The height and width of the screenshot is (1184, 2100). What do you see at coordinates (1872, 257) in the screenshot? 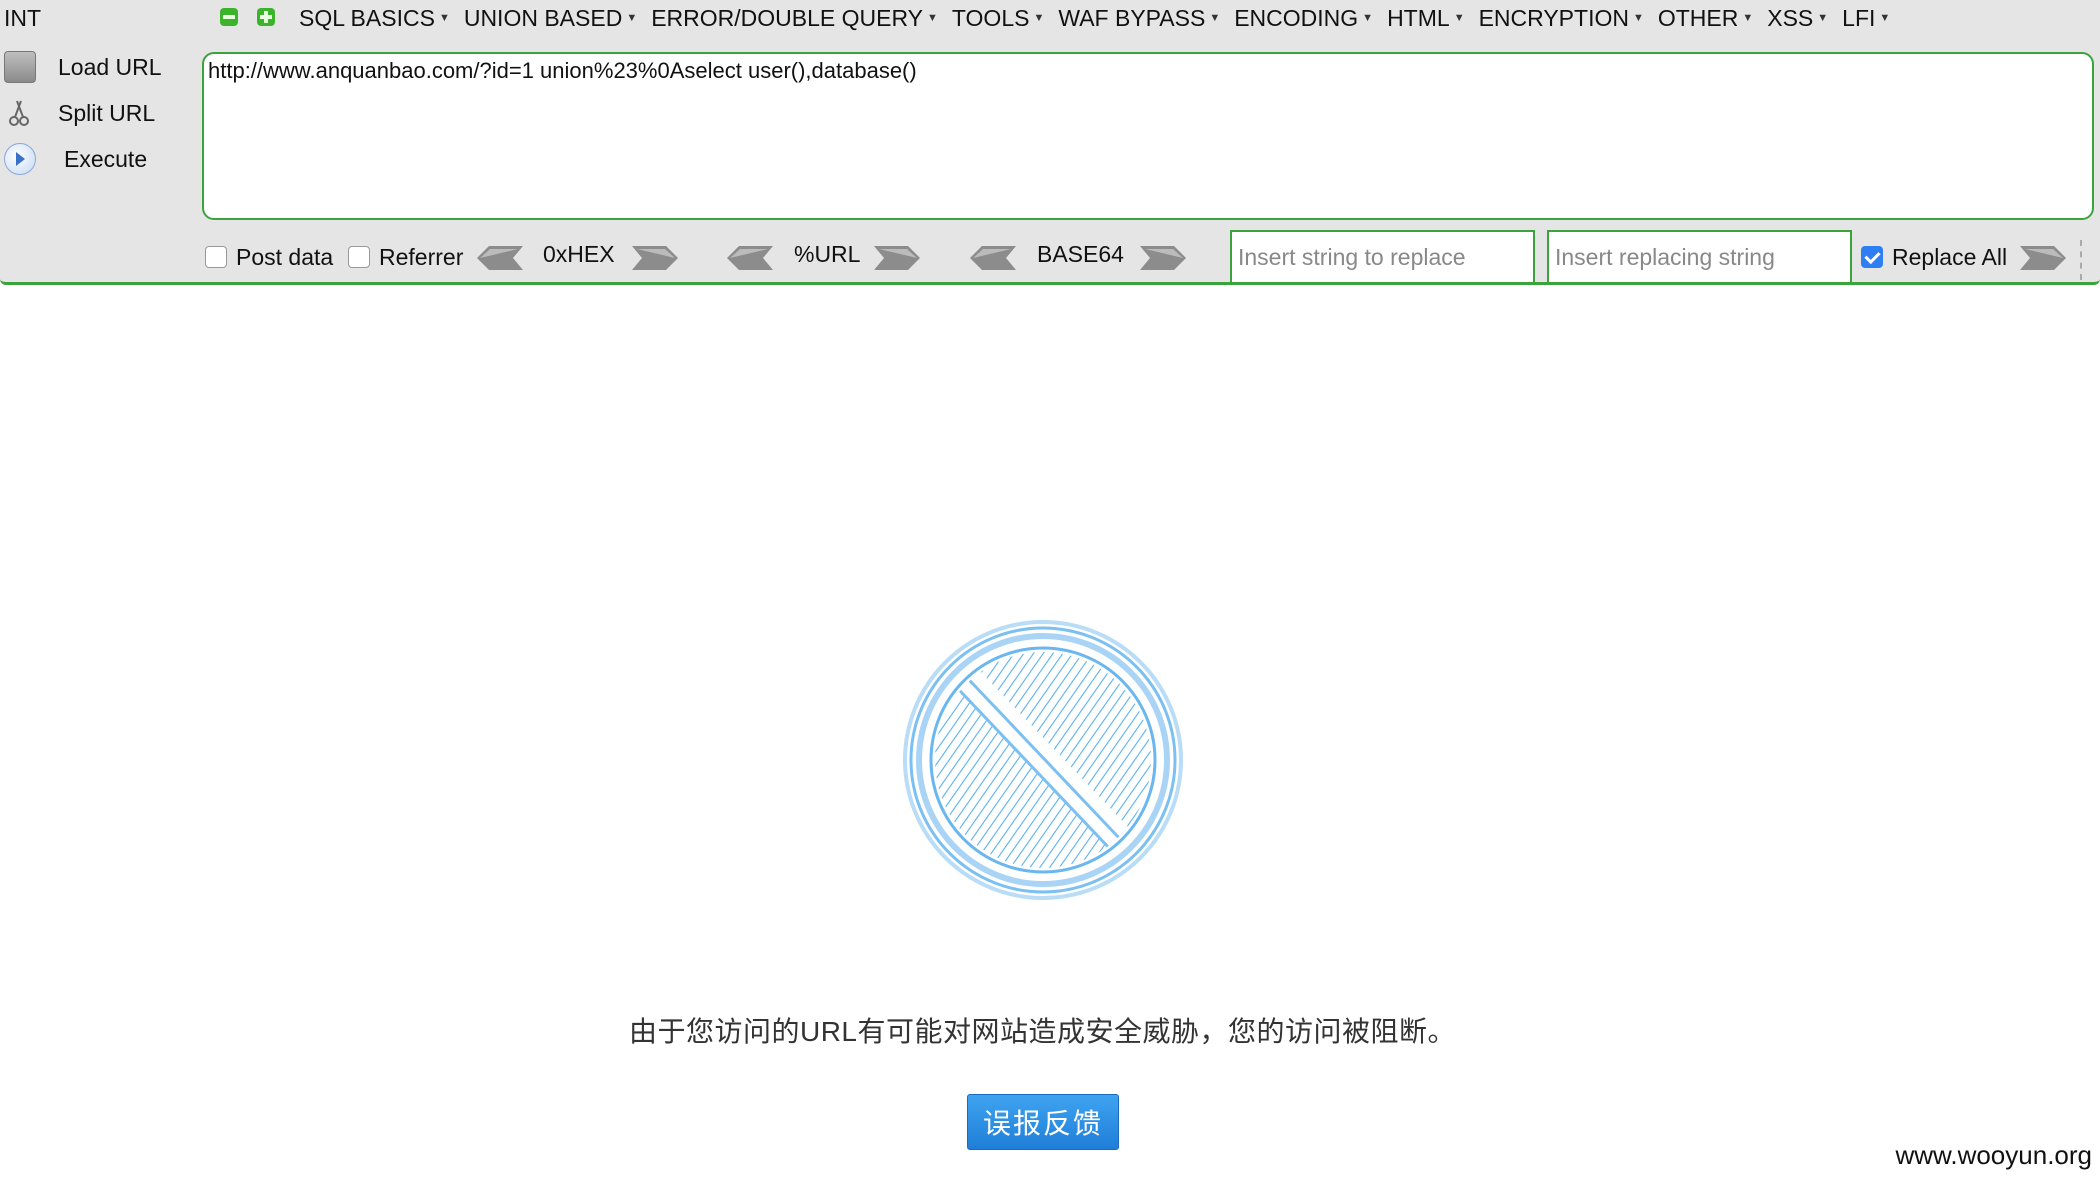
I see `replace-all-checkbox` at bounding box center [1872, 257].